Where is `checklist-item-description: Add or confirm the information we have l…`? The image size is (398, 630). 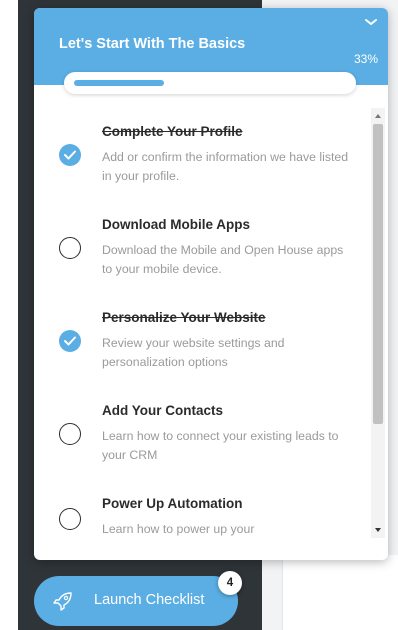
checklist-item-description: Add or confirm the information we have l… is located at coordinates (225, 166).